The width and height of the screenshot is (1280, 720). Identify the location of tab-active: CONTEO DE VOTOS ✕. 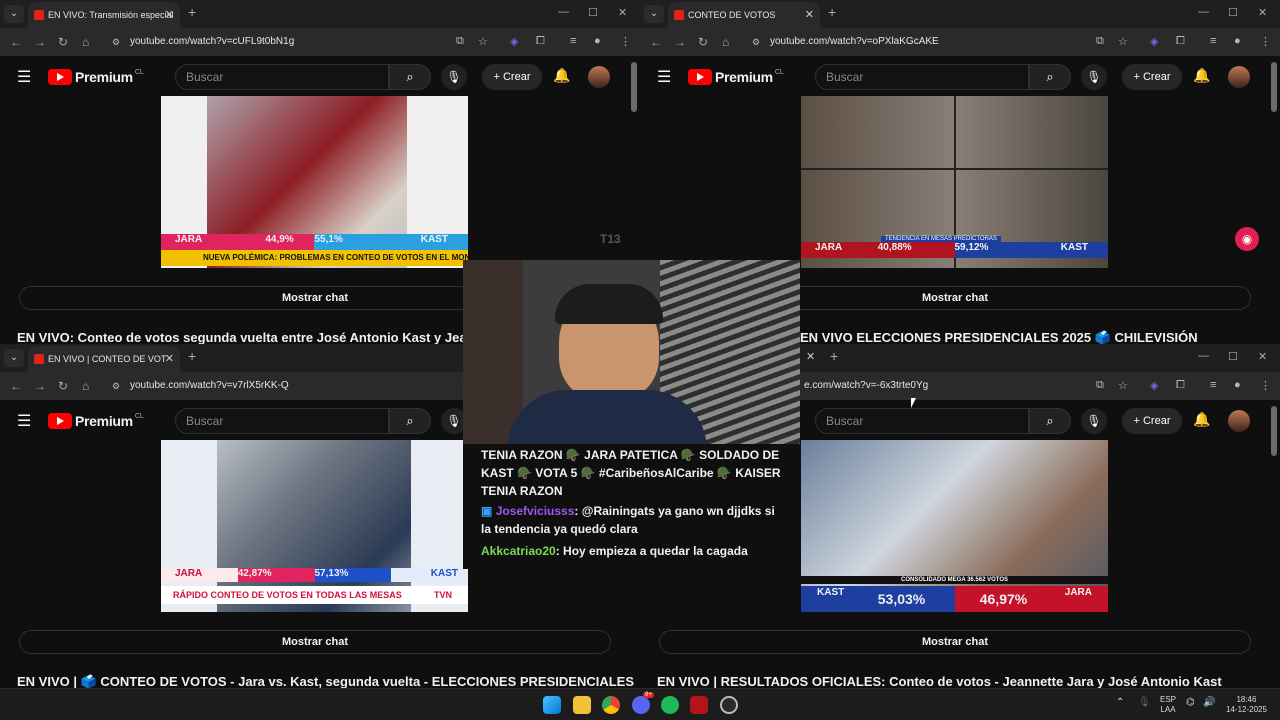
(744, 15).